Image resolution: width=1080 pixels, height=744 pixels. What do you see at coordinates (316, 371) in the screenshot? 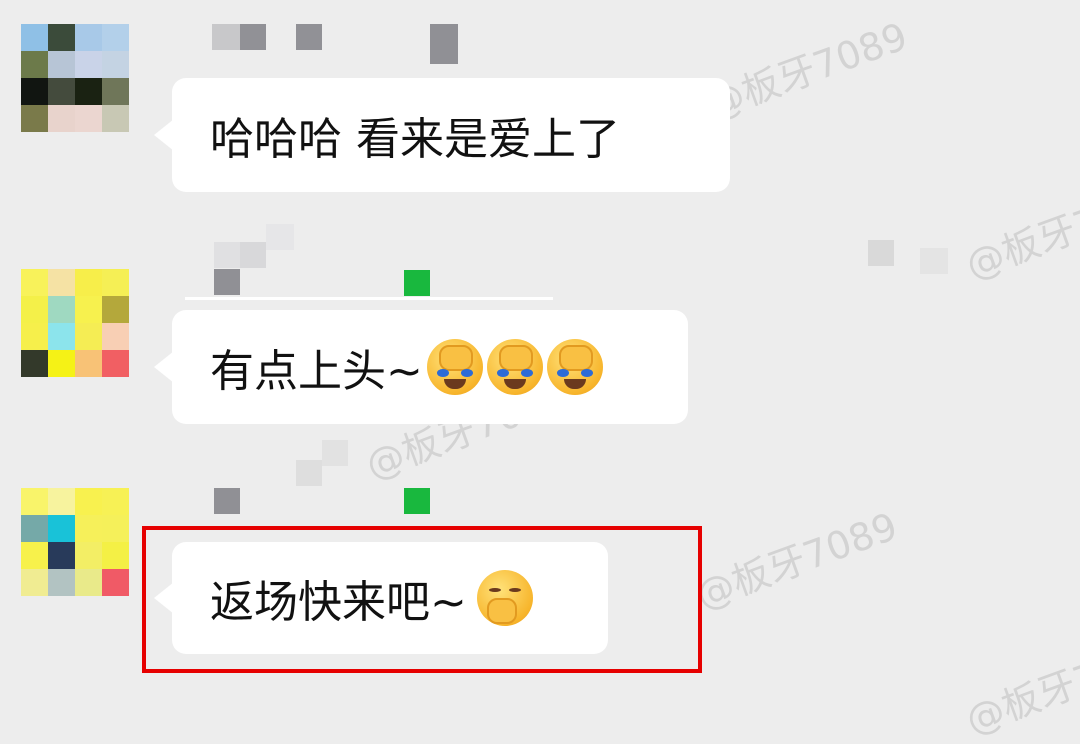
I see `message-text: 有点上头~` at bounding box center [316, 371].